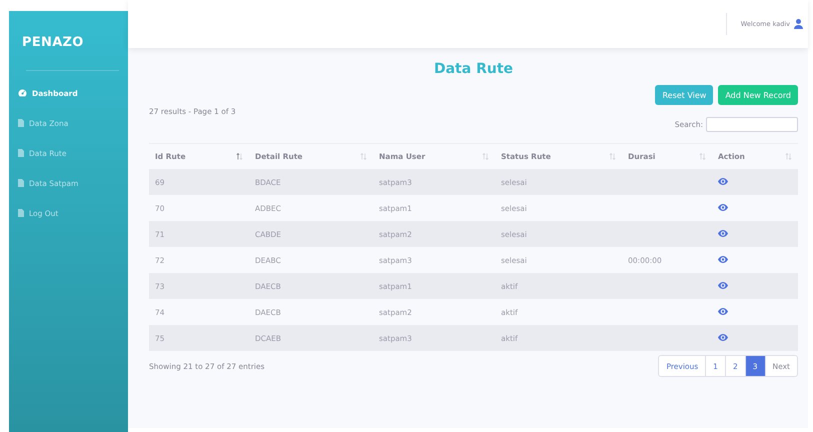 This screenshot has width=813, height=432. Describe the element at coordinates (22, 93) in the screenshot. I see `gauge-icon` at that location.